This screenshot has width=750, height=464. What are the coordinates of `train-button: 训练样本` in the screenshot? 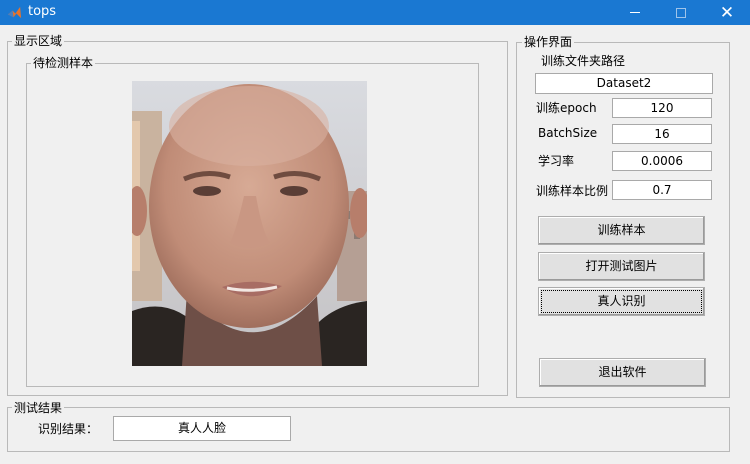 It's located at (621, 230).